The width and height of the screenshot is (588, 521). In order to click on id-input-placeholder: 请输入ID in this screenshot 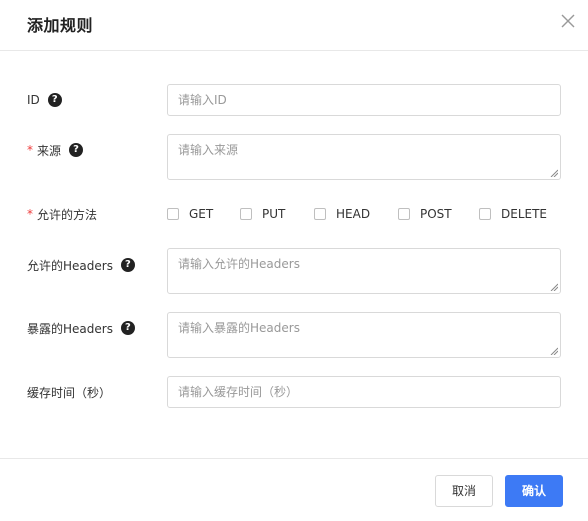, I will do `click(202, 100)`.